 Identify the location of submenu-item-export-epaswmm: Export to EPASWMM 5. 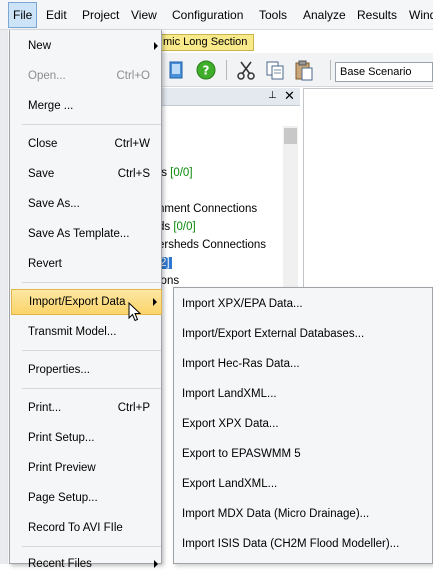
(303, 454).